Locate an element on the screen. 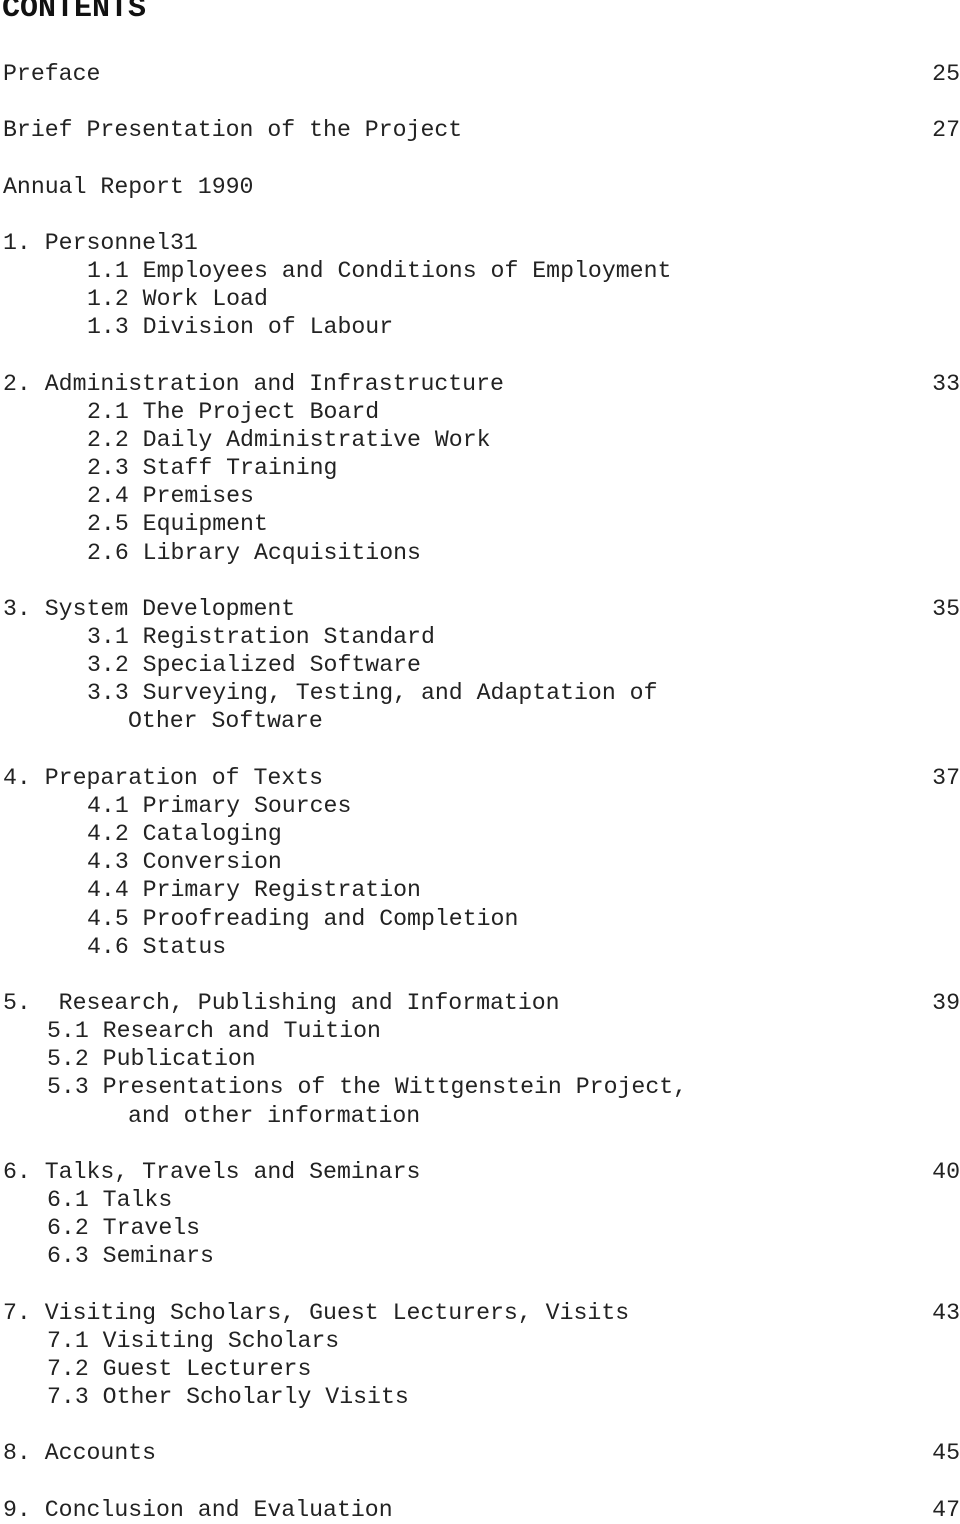  toc-entry: 6. Talks, Travels and Seminars 40 is located at coordinates (480, 1172).